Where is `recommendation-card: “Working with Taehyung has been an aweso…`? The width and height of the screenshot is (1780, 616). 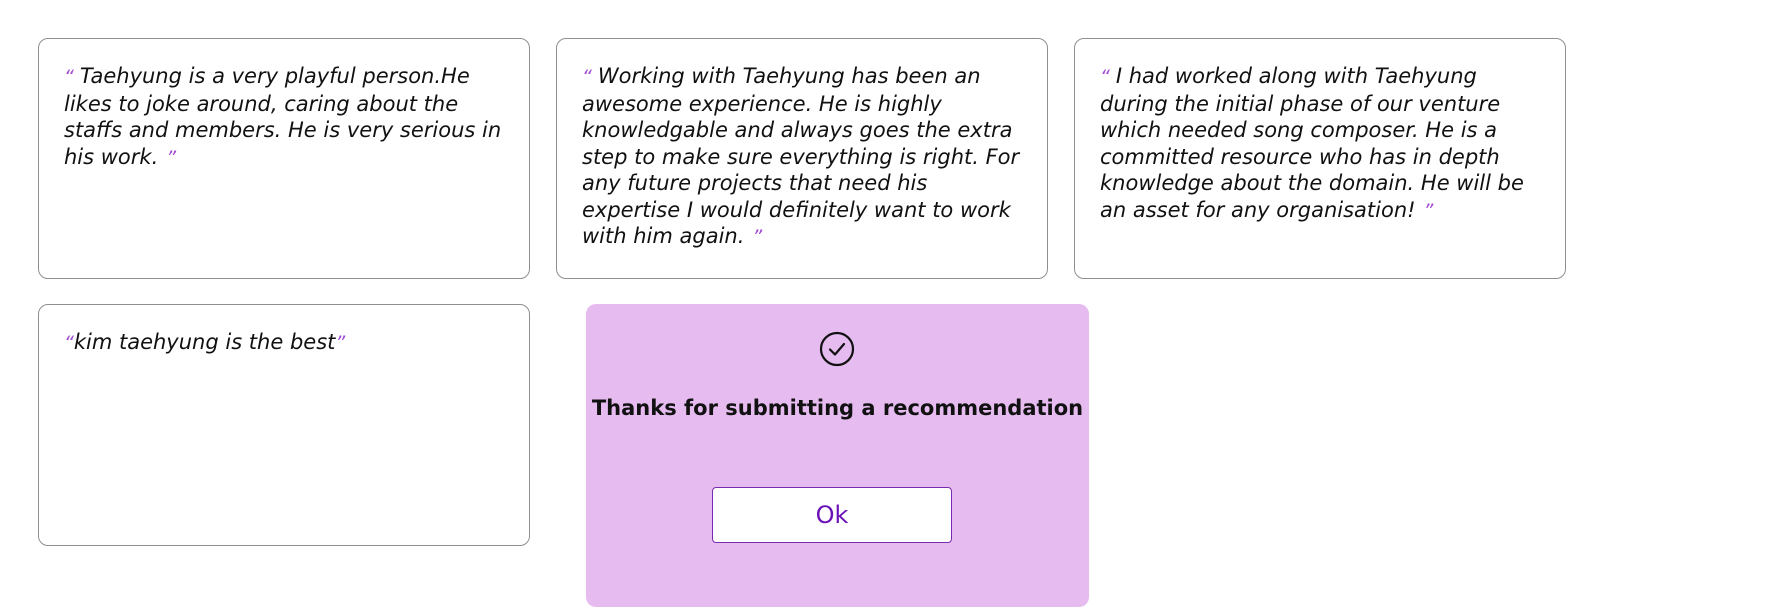 recommendation-card: “Working with Taehyung has been an aweso… is located at coordinates (802, 158).